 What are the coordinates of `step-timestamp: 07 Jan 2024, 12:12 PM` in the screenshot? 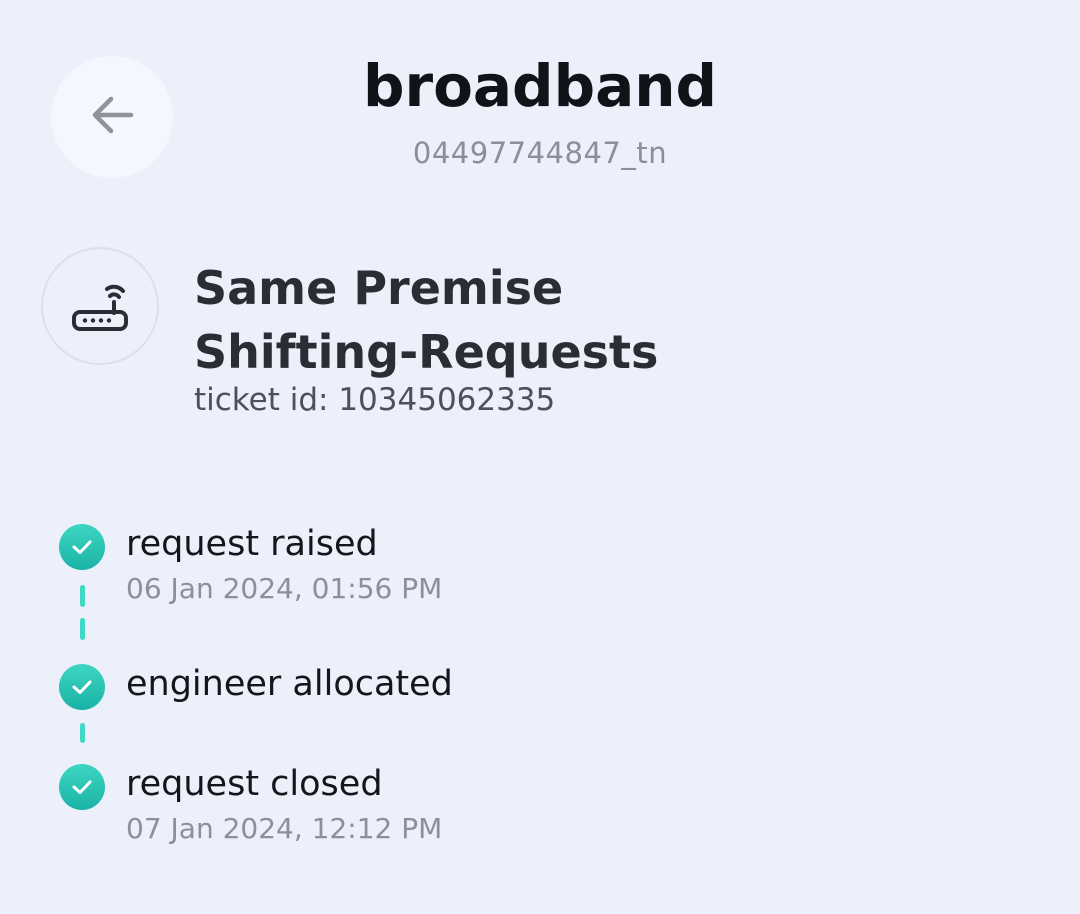 It's located at (284, 828).